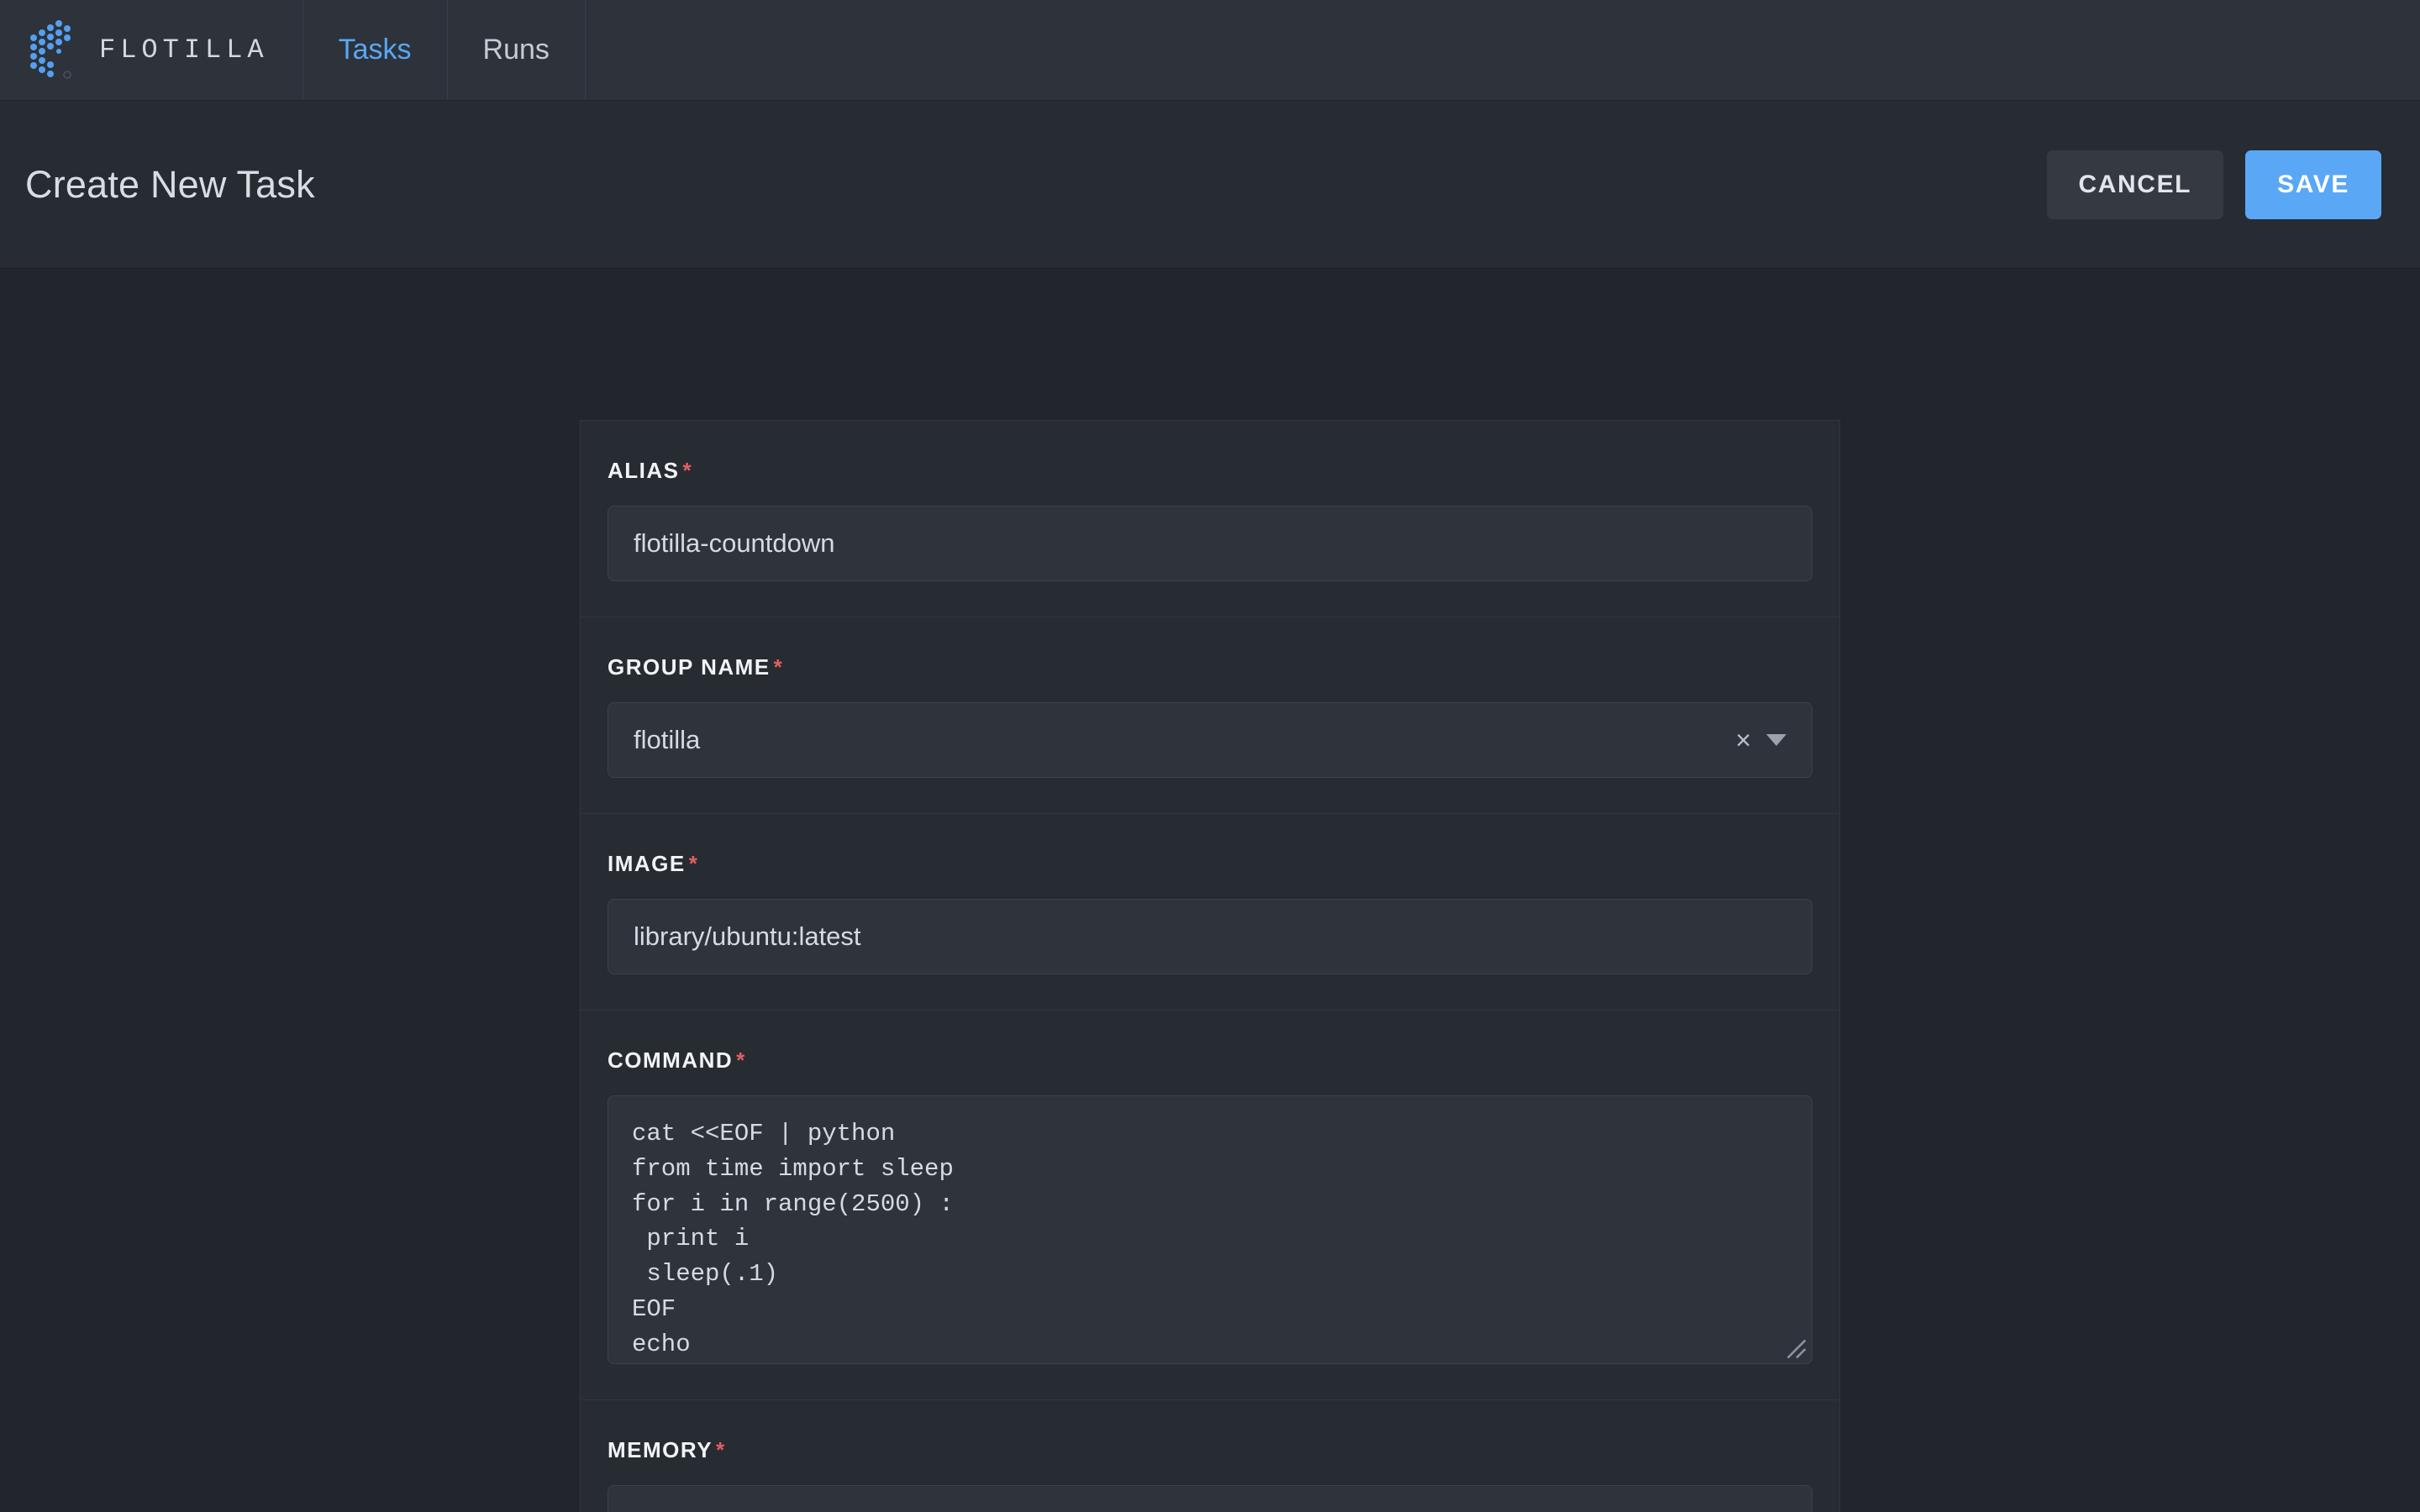 Image resolution: width=2420 pixels, height=1512 pixels. I want to click on cancel-button: CANCEL, so click(2135, 184).